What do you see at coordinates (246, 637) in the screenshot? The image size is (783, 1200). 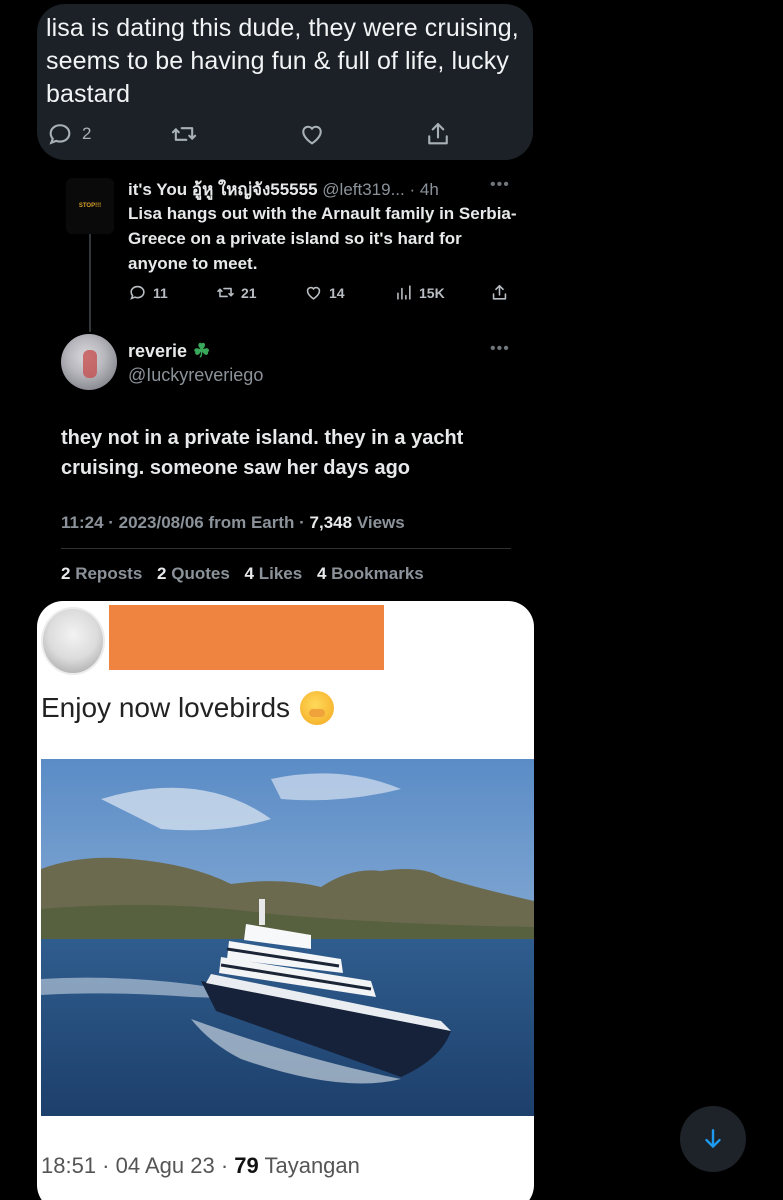 I see `redaction-box` at bounding box center [246, 637].